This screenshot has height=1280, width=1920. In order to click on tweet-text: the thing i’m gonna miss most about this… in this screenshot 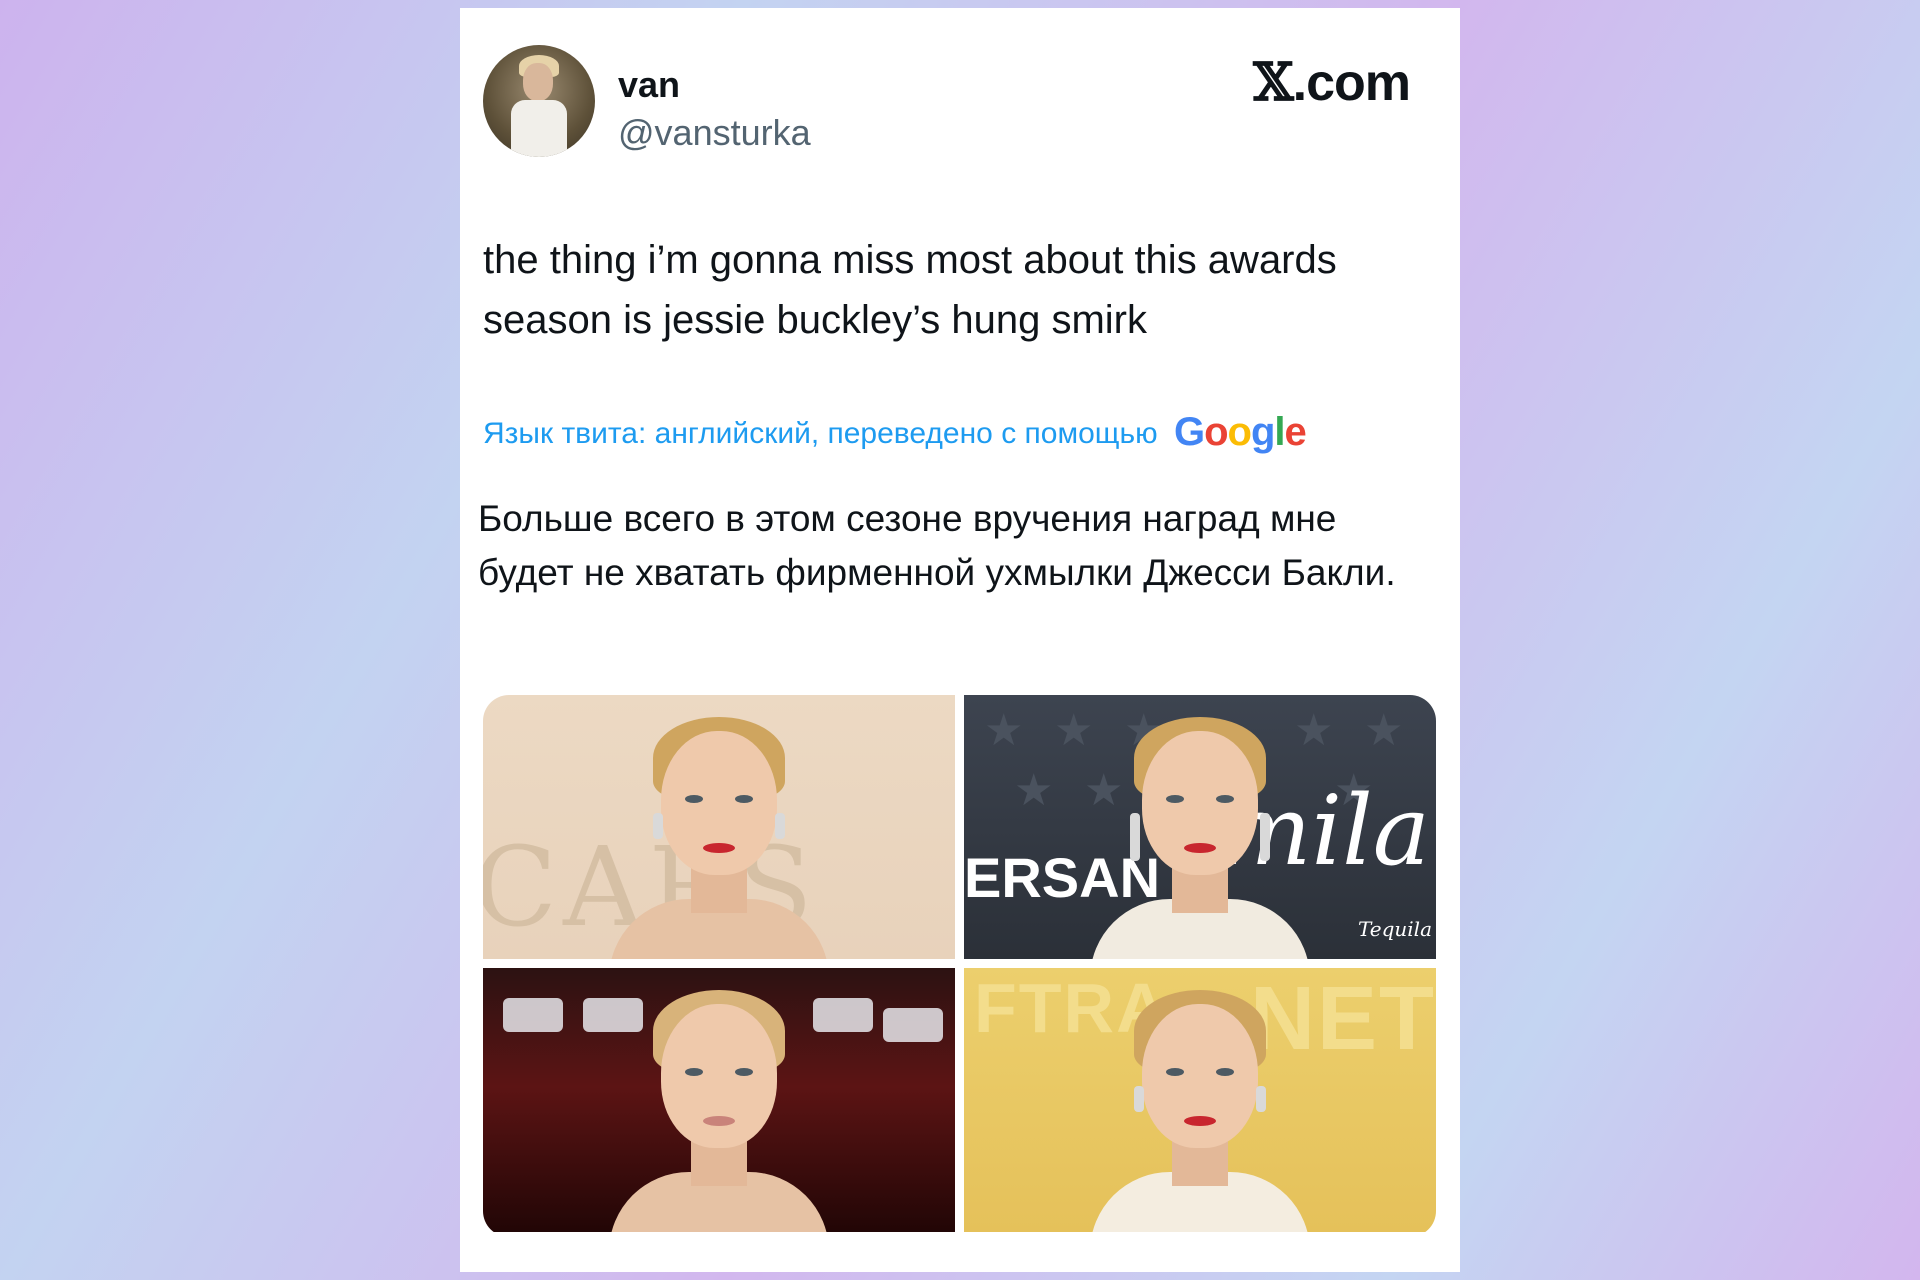, I will do `click(910, 290)`.